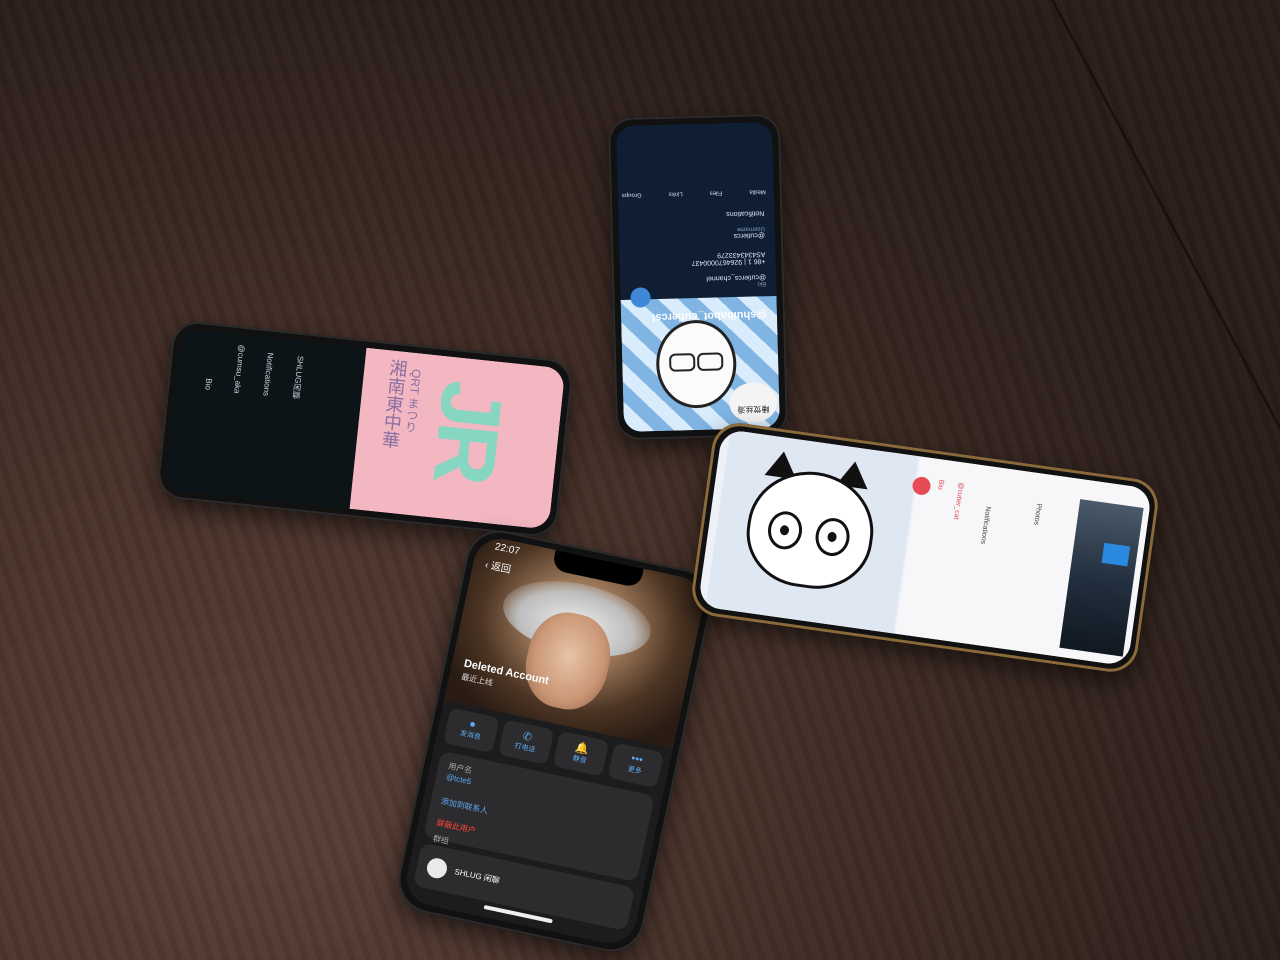  I want to click on call-button: ✆ 打电话, so click(526, 742).